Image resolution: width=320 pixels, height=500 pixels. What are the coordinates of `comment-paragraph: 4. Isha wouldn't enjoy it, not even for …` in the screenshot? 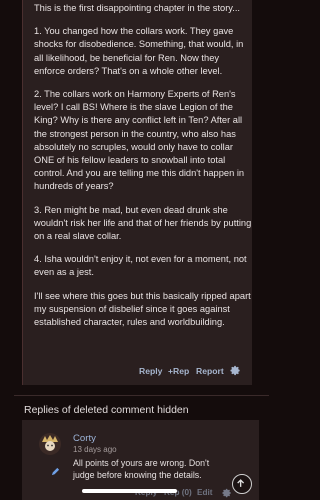 It's located at (140, 266).